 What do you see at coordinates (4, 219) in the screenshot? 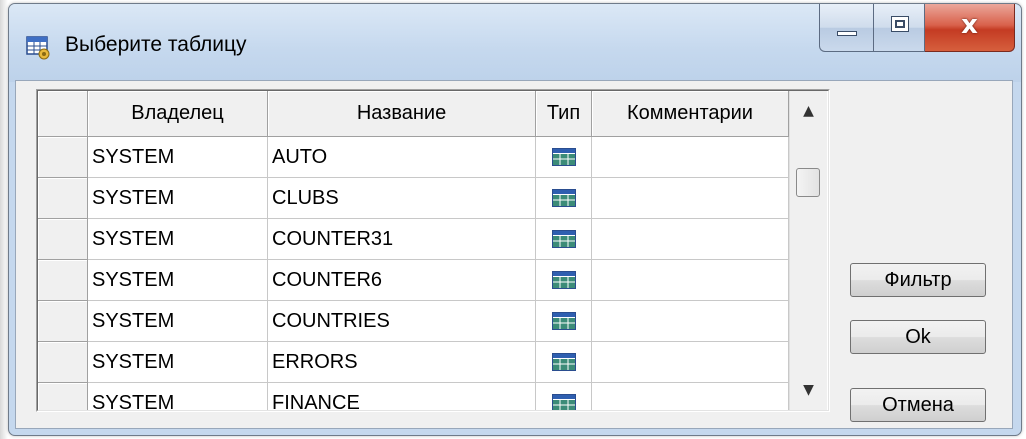
I see `background-window-edge` at bounding box center [4, 219].